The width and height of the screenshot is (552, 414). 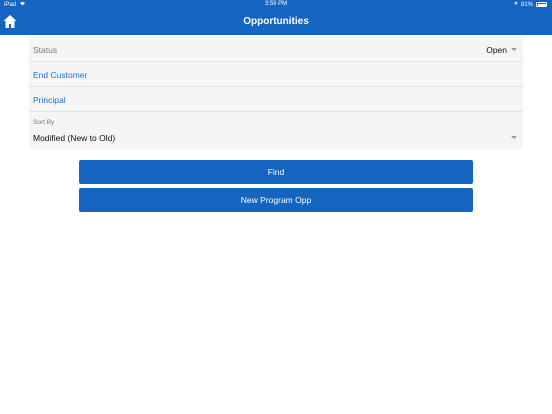 I want to click on status-value: Open, so click(x=496, y=50).